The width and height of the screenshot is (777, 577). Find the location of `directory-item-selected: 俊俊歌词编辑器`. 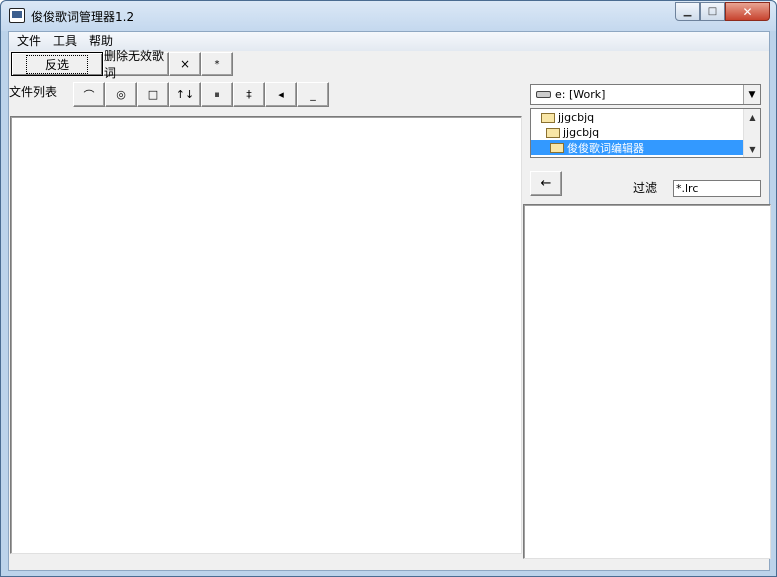

directory-item-selected: 俊俊歌词编辑器 is located at coordinates (637, 147).